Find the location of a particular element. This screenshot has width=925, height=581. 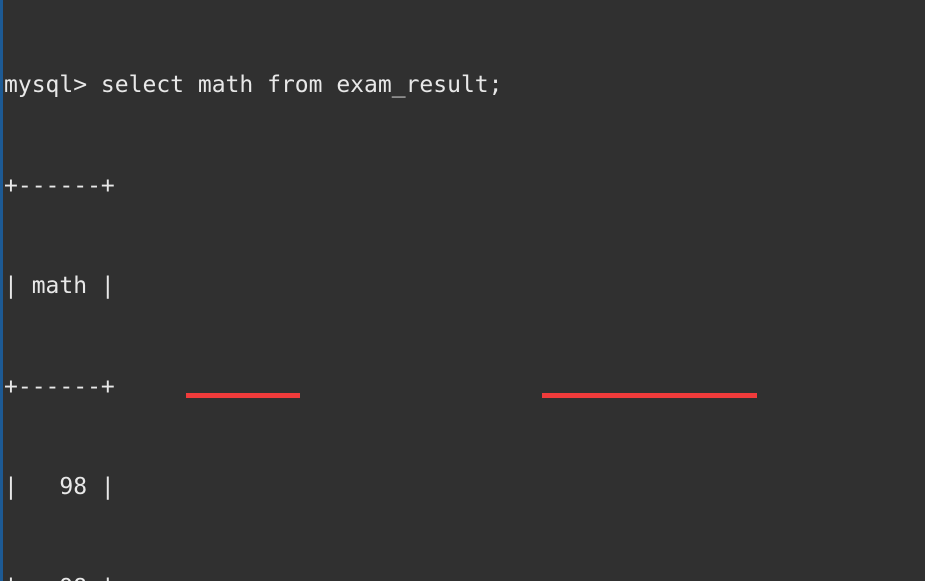

console-line: | math | is located at coordinates (59, 286).